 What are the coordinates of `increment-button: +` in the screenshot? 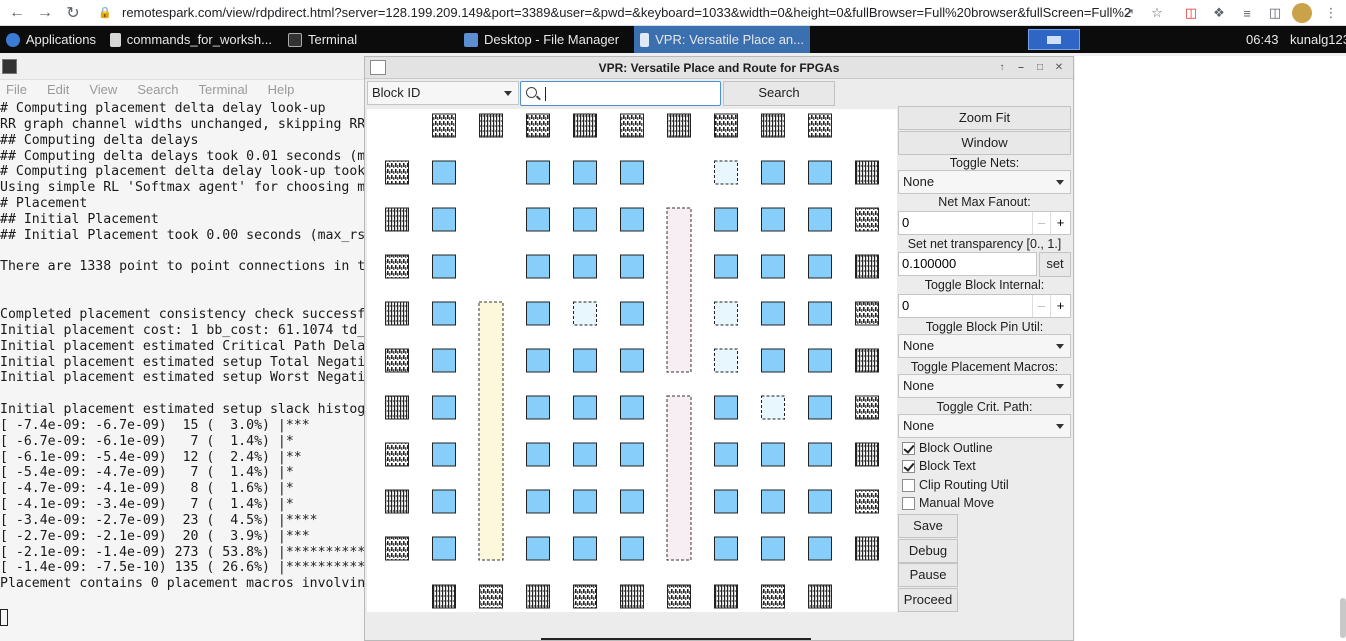 It's located at (1060, 306).